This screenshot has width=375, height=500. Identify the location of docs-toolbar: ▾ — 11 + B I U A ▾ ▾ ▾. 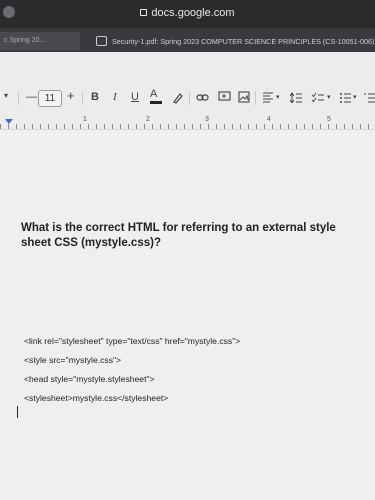
(187, 99).